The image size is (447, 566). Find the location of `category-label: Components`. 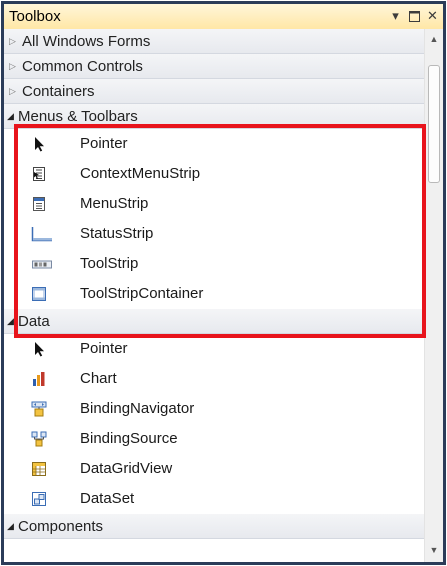

category-label: Components is located at coordinates (61, 526).